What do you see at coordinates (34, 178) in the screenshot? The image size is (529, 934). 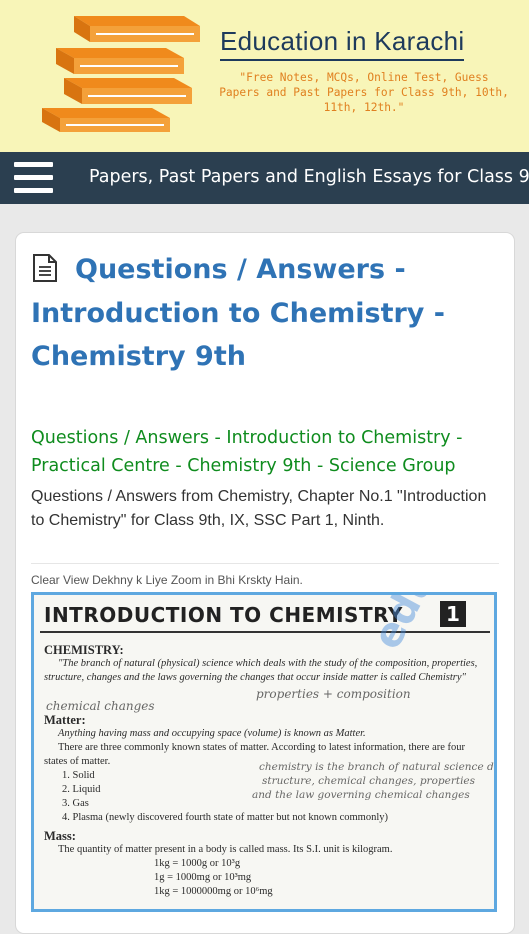 I see `hamburger-menu-icon` at bounding box center [34, 178].